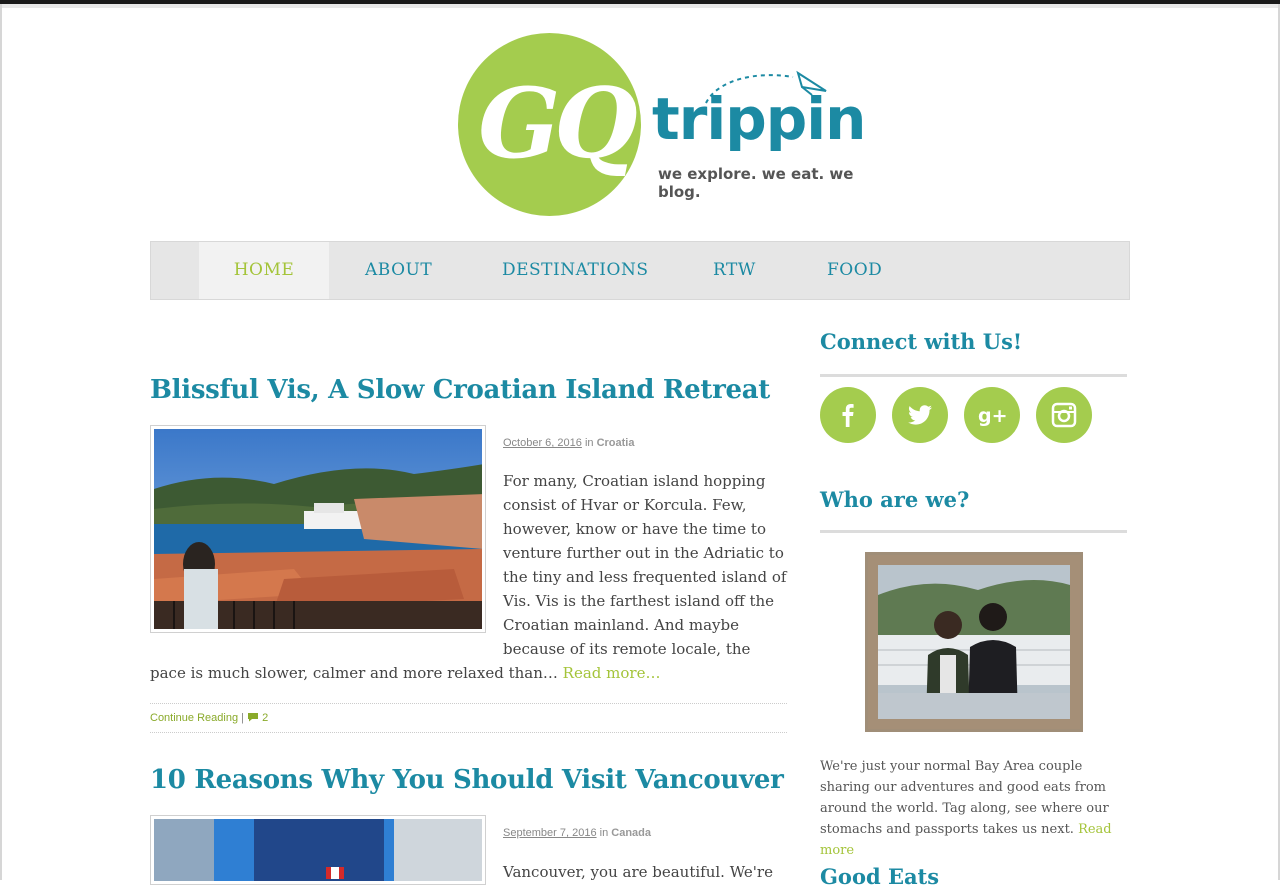 The image size is (1280, 889). I want to click on comments-link: 2, so click(257, 718).